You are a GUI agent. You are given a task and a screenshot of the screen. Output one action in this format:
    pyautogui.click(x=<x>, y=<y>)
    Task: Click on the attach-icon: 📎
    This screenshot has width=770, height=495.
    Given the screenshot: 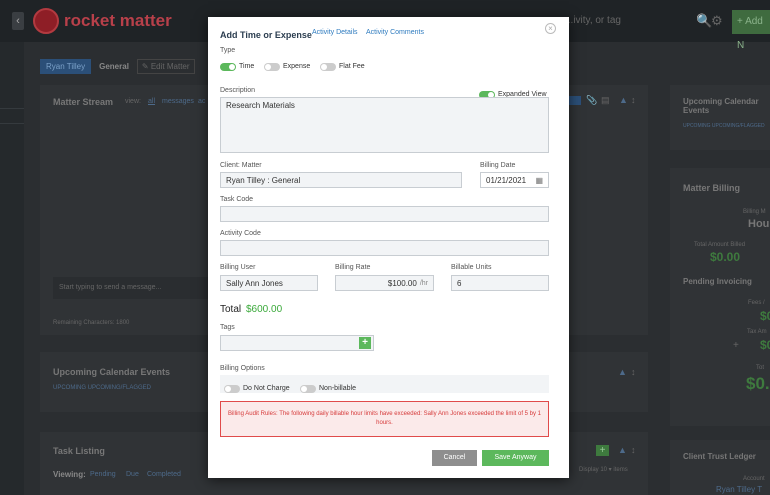 What is the action you would take?
    pyautogui.click(x=591, y=100)
    